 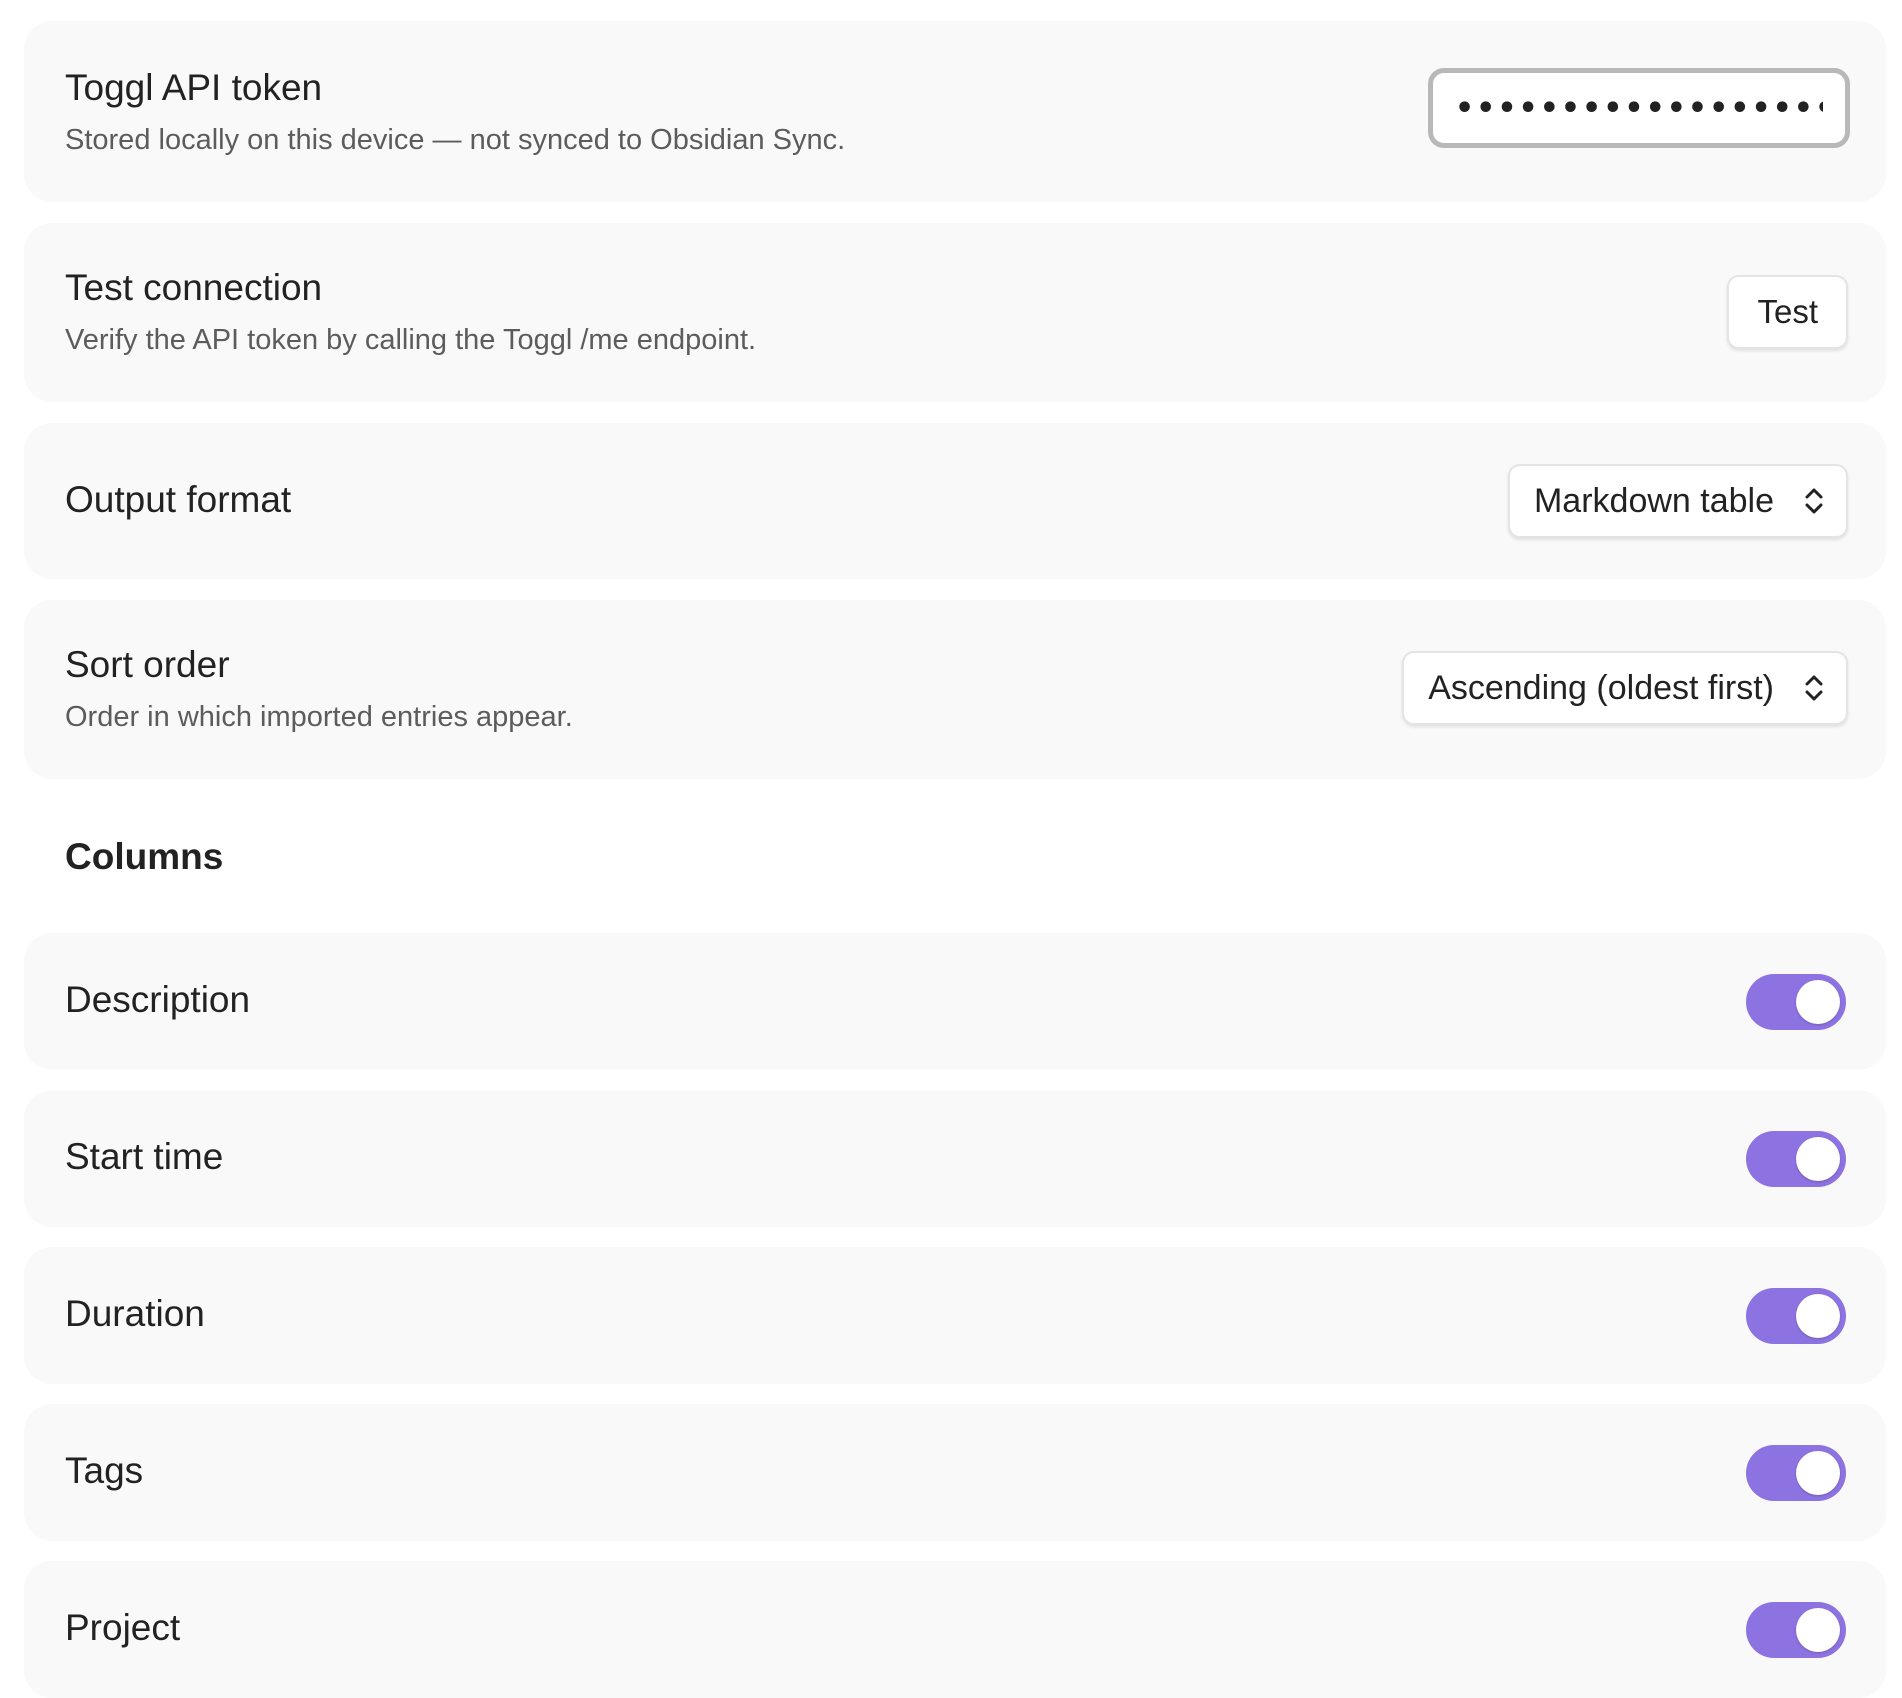 I want to click on setting-title: Toggl API token, so click(x=194, y=87).